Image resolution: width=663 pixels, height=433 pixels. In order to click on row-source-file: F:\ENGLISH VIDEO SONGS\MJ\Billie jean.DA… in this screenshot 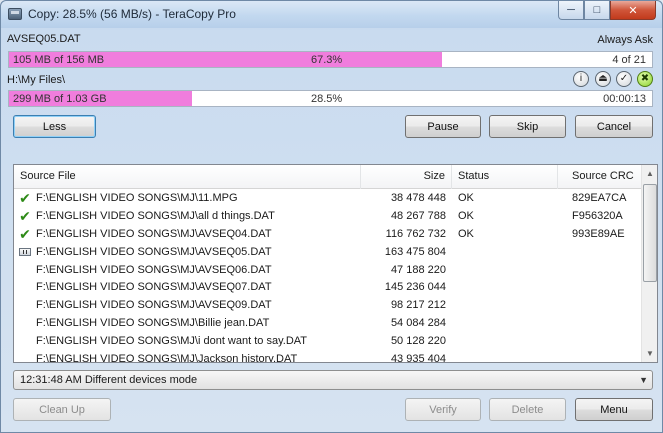, I will do `click(187, 324)`.